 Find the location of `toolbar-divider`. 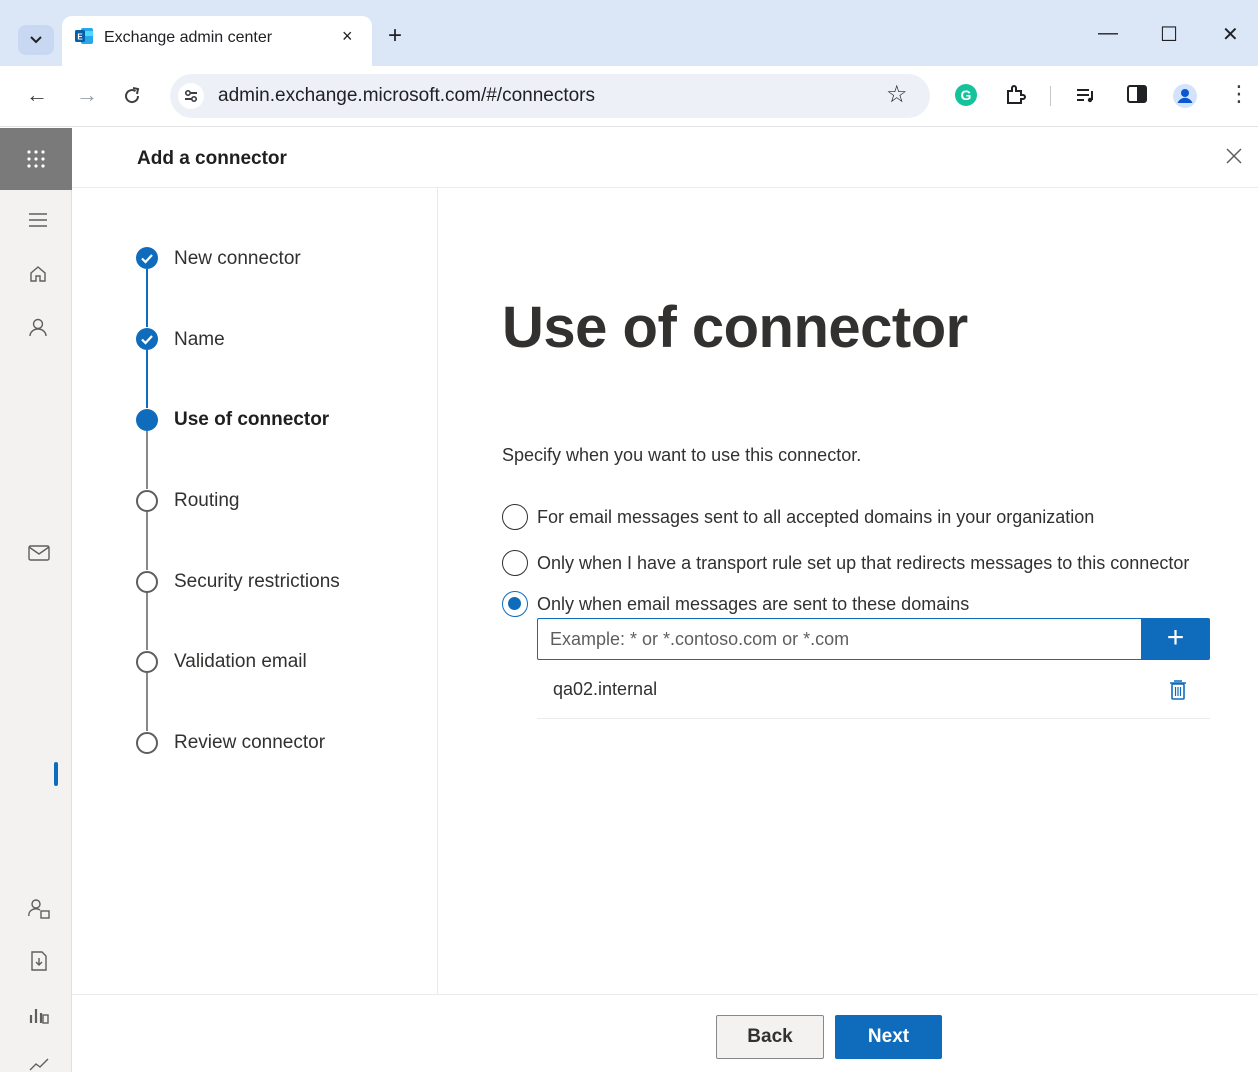

toolbar-divider is located at coordinates (1050, 96).